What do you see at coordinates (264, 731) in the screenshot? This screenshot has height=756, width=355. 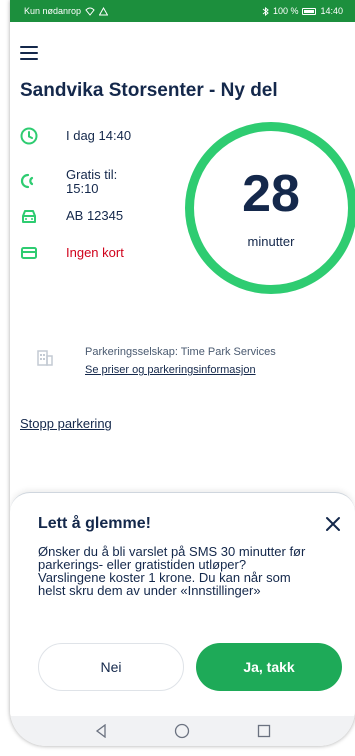 I see `recents-icon` at bounding box center [264, 731].